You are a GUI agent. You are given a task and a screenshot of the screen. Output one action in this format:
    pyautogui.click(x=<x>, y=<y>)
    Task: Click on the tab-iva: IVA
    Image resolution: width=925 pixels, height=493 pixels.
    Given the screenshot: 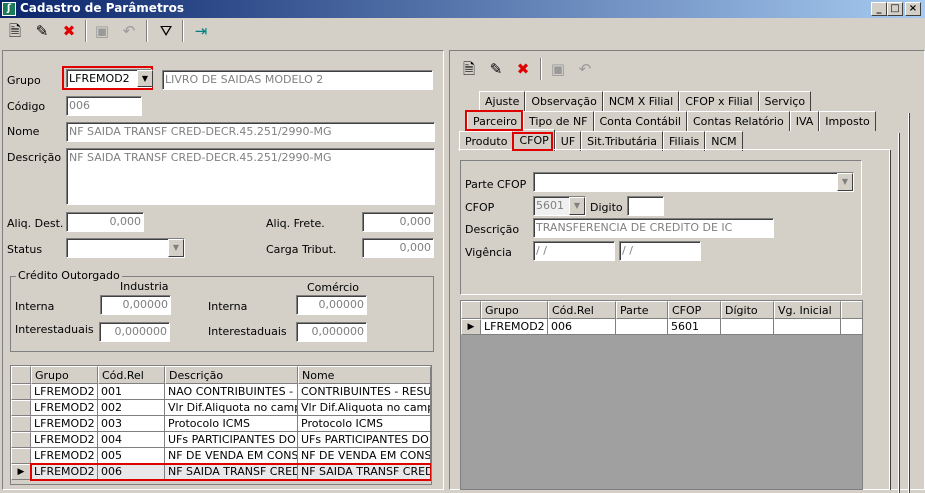 What is the action you would take?
    pyautogui.click(x=804, y=121)
    